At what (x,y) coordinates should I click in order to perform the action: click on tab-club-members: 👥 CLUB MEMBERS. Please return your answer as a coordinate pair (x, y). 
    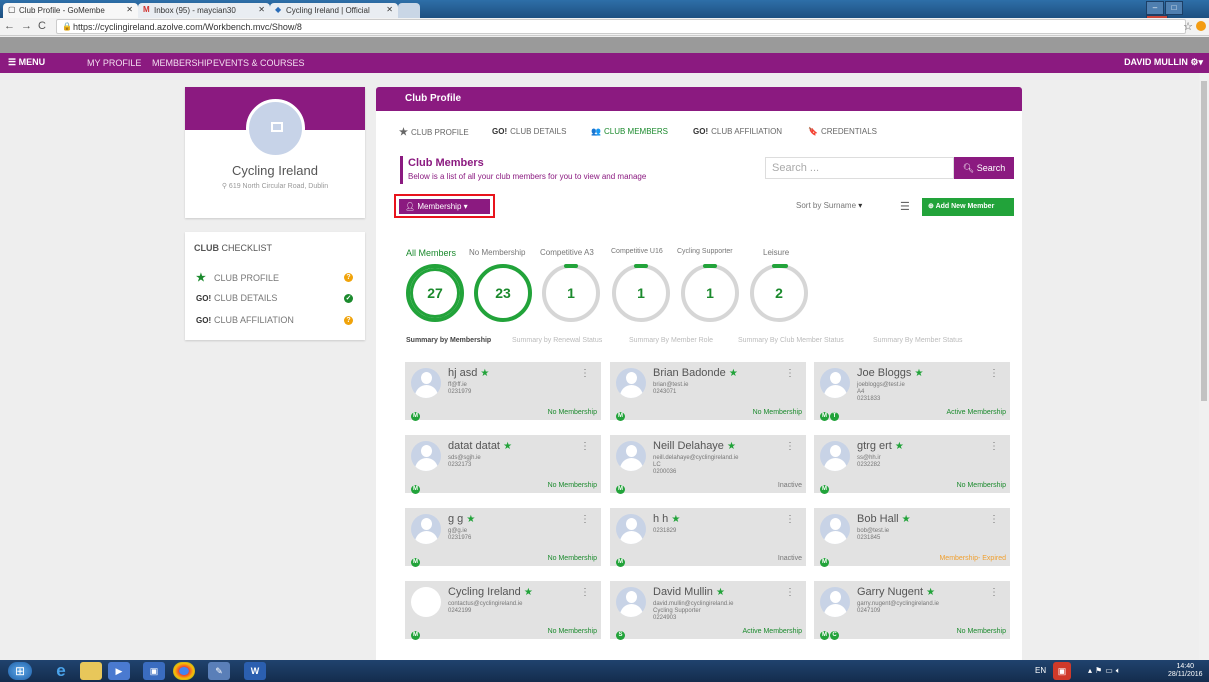
    Looking at the image, I should click on (629, 131).